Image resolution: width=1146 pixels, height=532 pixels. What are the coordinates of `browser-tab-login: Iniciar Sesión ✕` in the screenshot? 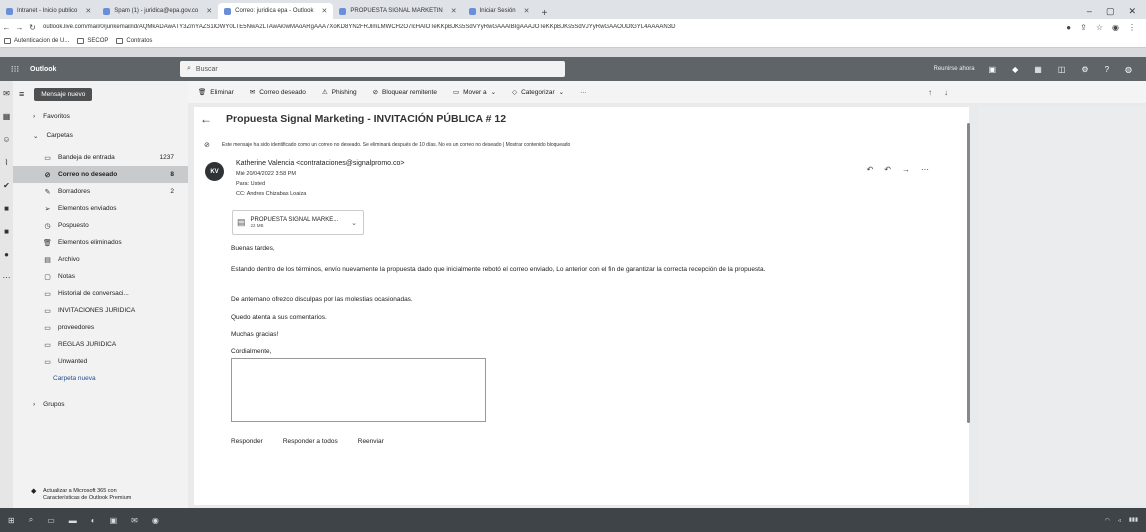 It's located at (499, 11).